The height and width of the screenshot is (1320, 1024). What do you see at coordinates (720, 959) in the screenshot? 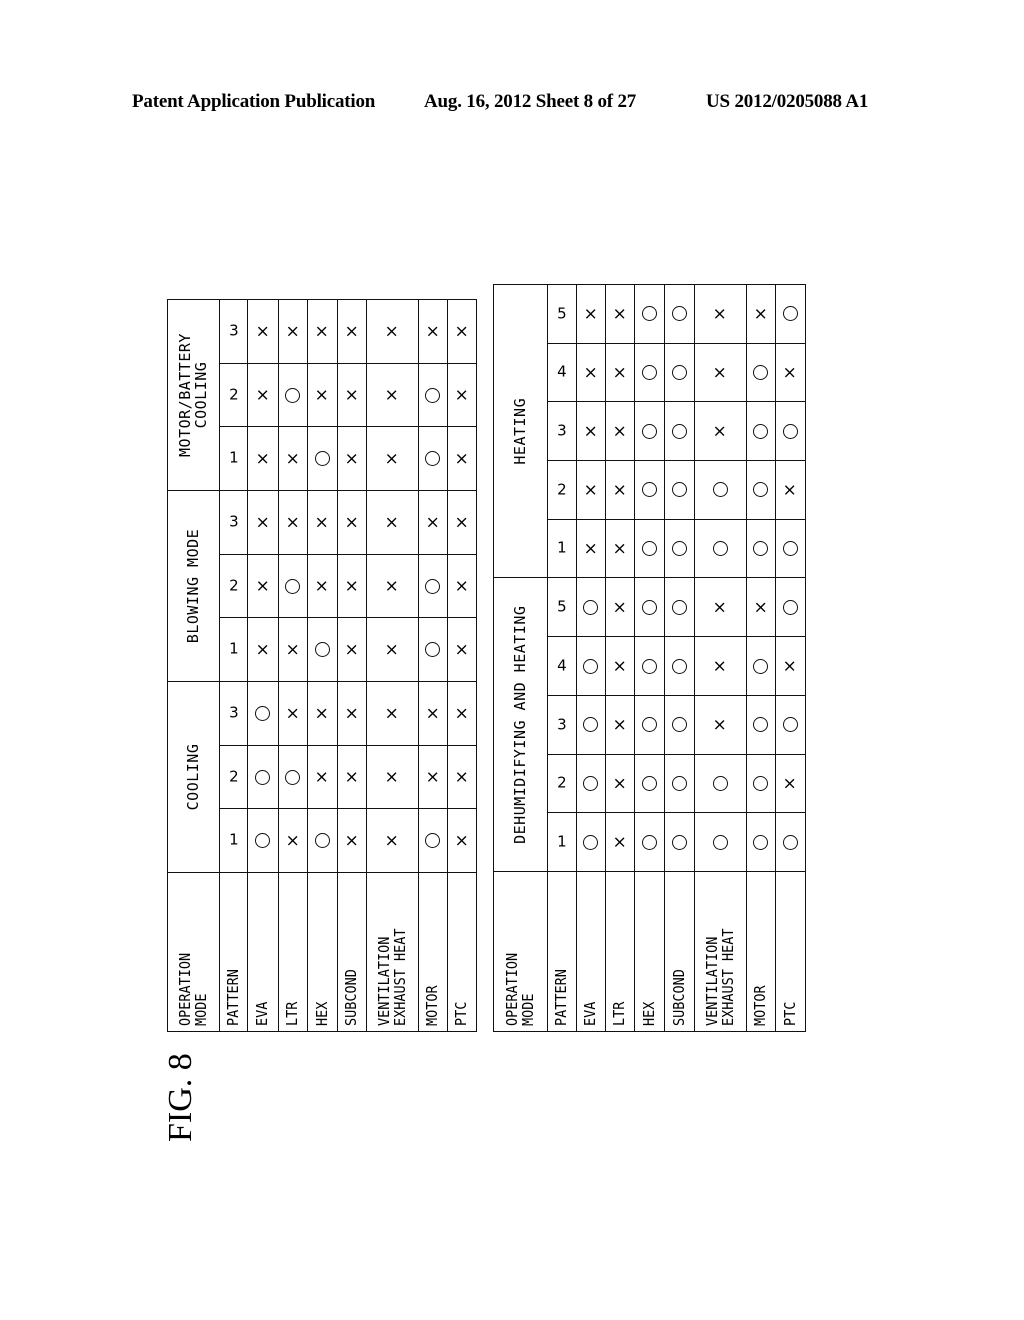
I see `row-label-ventilation-exhaust-heat: VENTILATION EXHAUST HEAT` at bounding box center [720, 959].